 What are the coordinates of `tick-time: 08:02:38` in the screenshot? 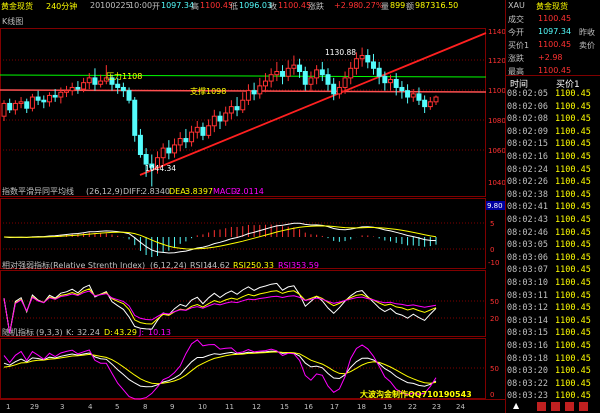 It's located at (527, 194).